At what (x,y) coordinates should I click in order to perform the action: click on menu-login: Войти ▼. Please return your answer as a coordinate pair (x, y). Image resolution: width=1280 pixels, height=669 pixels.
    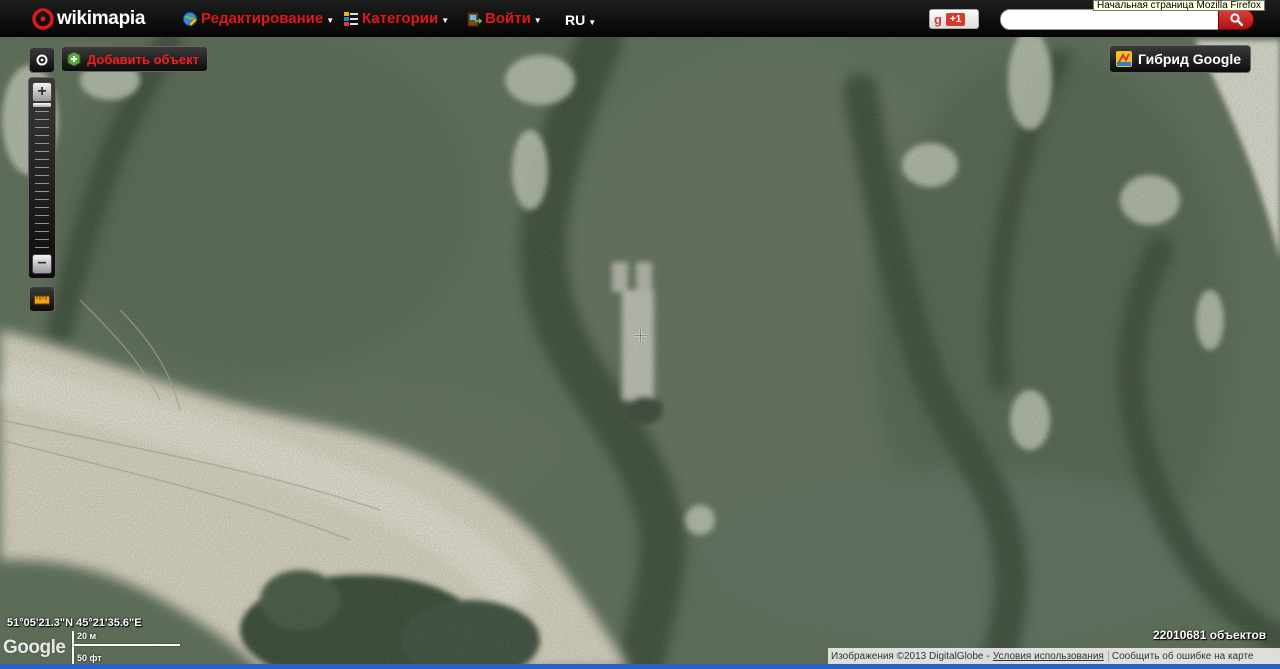
    Looking at the image, I should click on (504, 18).